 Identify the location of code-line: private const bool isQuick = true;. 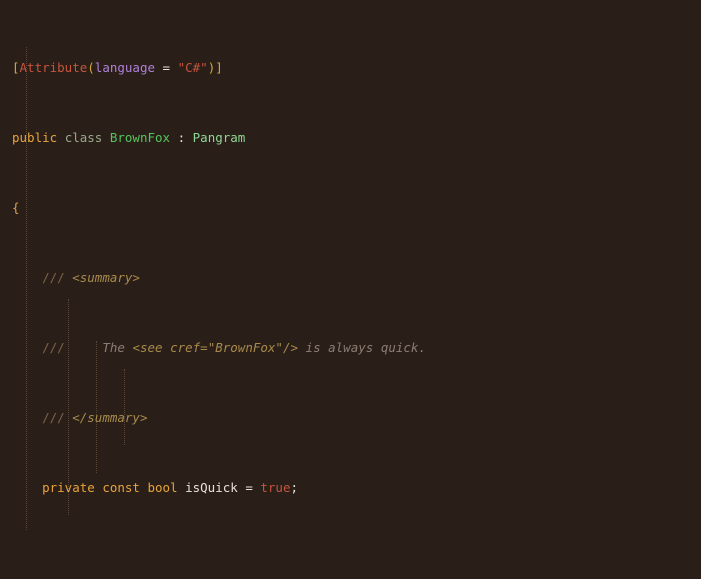
(350, 488).